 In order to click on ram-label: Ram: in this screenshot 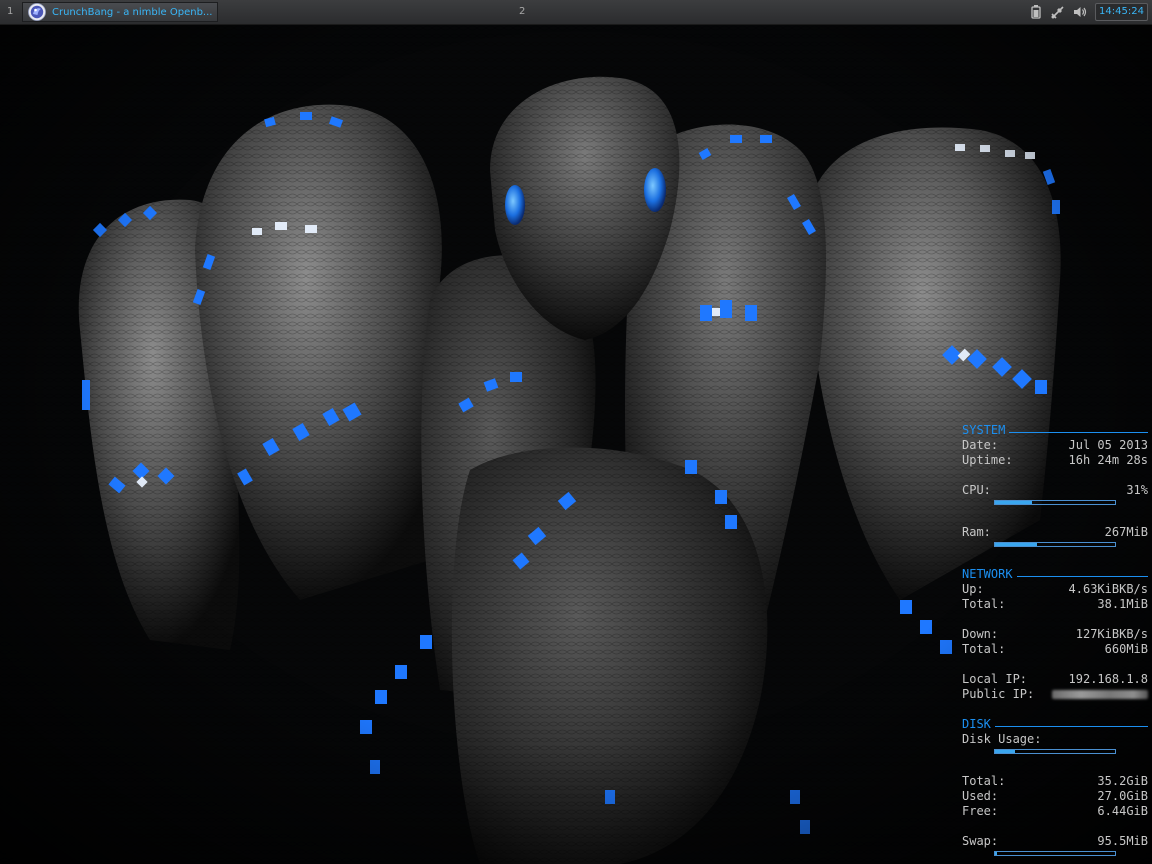, I will do `click(976, 532)`.